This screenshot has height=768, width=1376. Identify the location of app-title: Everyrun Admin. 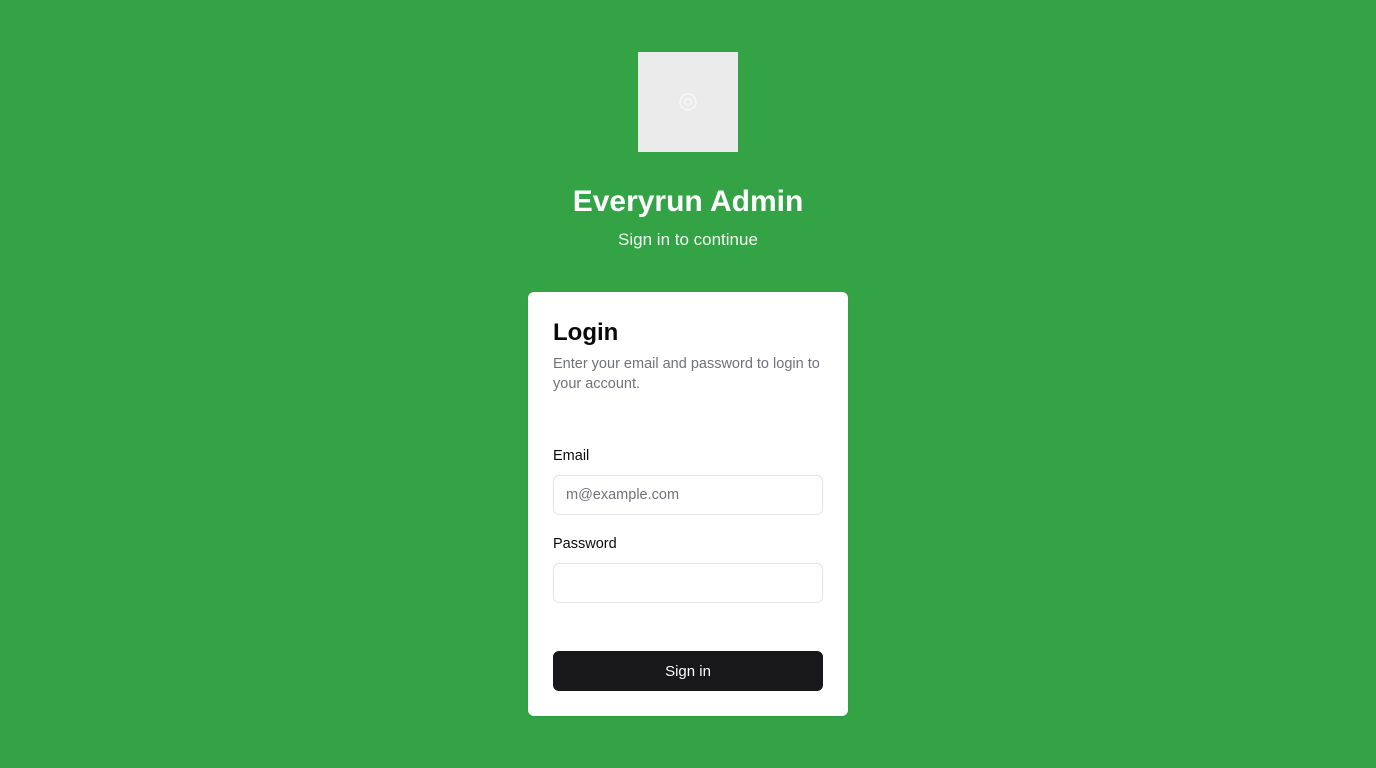
(688, 201).